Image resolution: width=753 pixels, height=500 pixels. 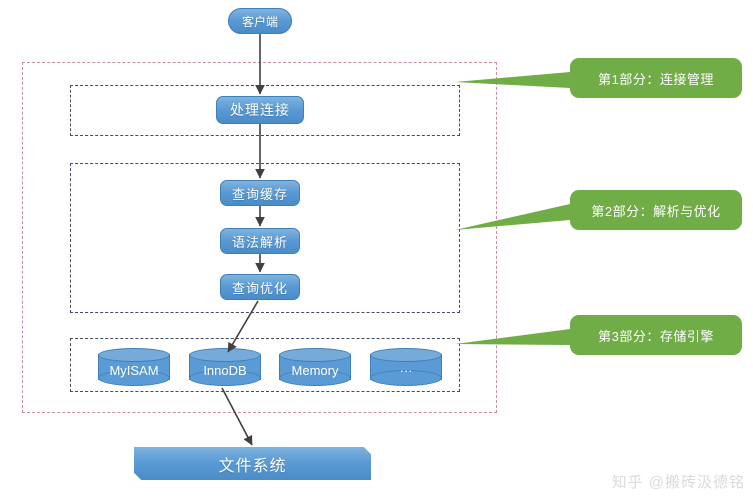 I want to click on node-handle-connection: 处理连接, so click(x=260, y=110).